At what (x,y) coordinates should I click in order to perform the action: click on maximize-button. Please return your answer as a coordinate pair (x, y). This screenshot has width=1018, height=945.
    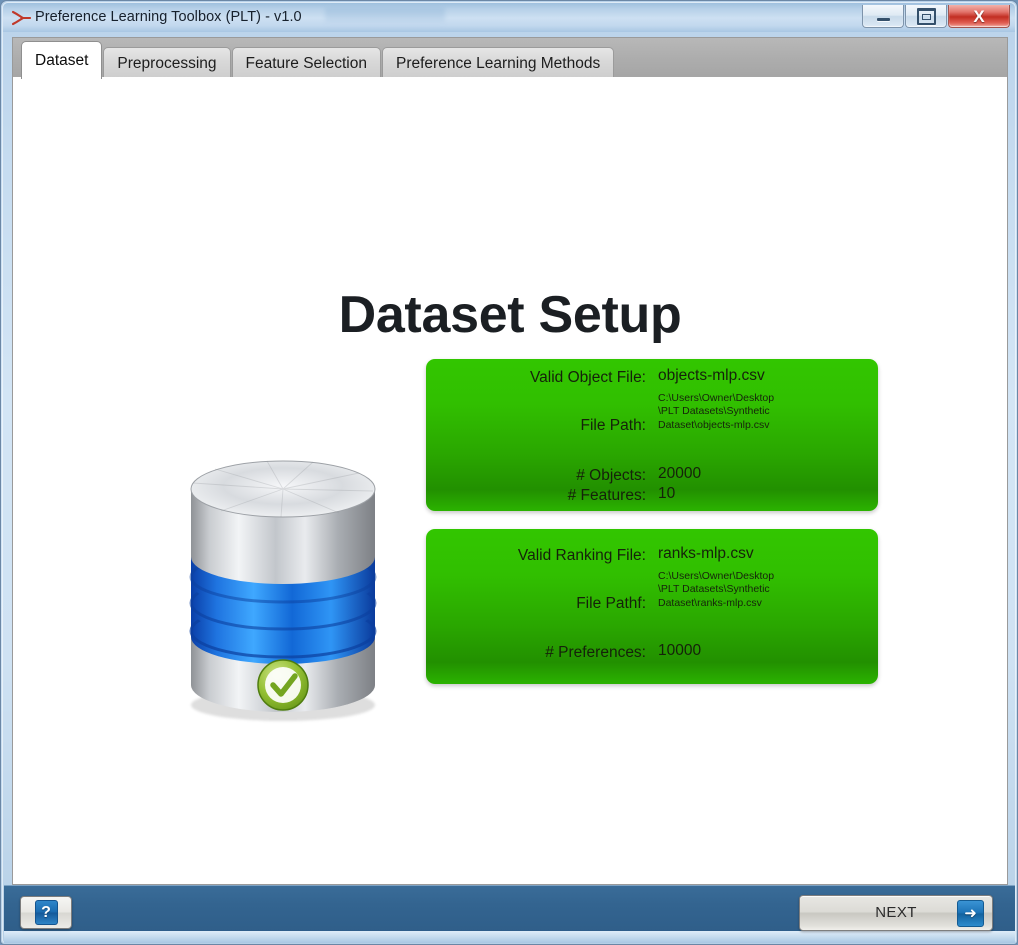
    Looking at the image, I should click on (926, 16).